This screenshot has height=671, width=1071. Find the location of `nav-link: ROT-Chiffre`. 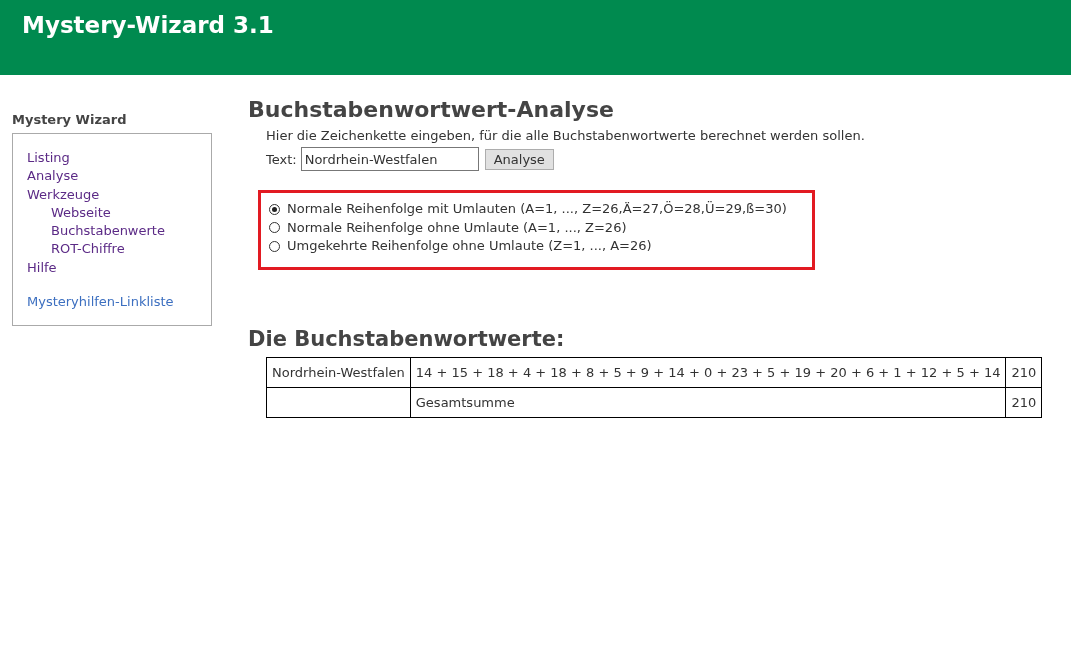

nav-link: ROT-Chiffre is located at coordinates (88, 249).